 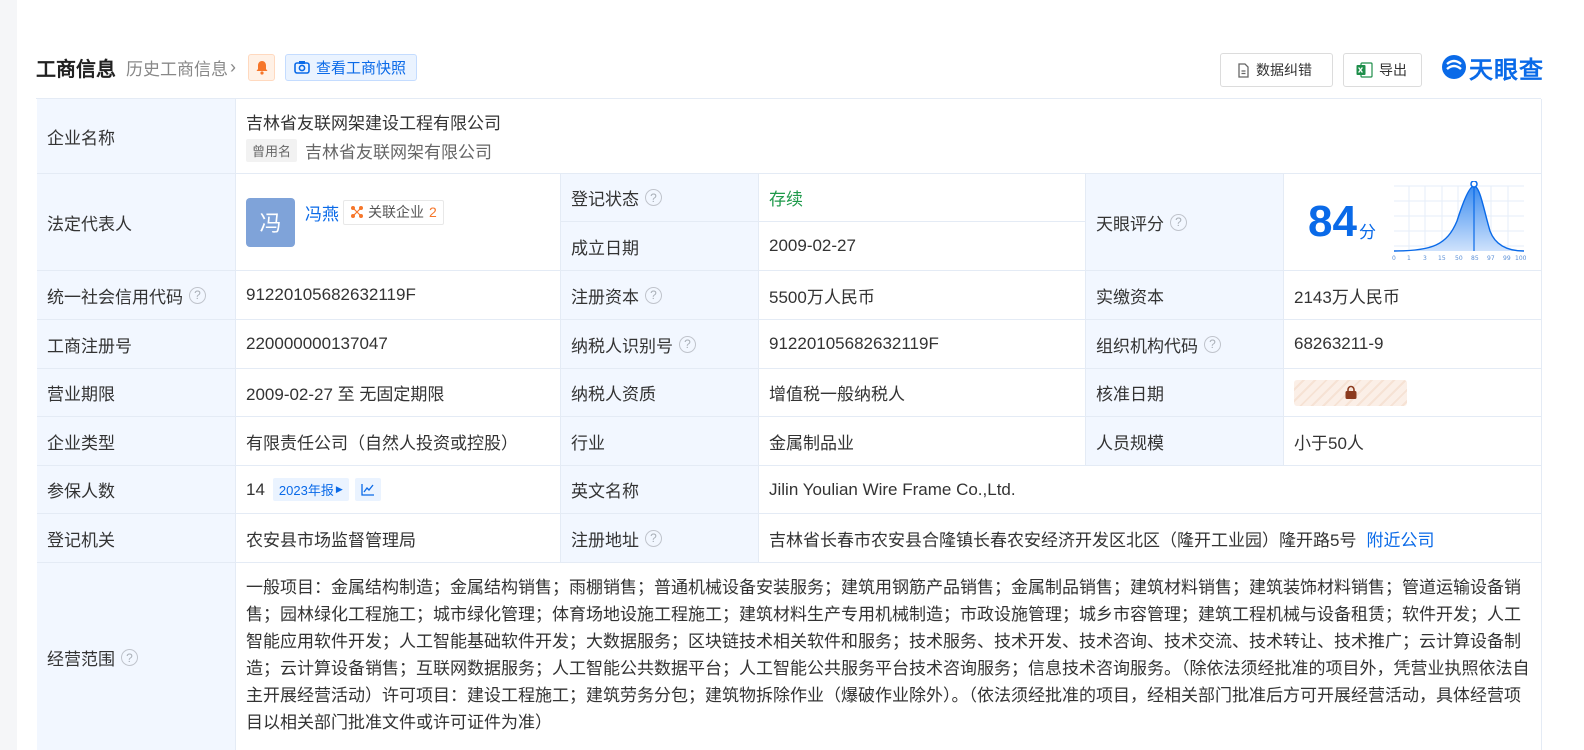 I want to click on english-name-value: Jilin Youlian Wire Frame Co.,Ltd., so click(x=1150, y=490).